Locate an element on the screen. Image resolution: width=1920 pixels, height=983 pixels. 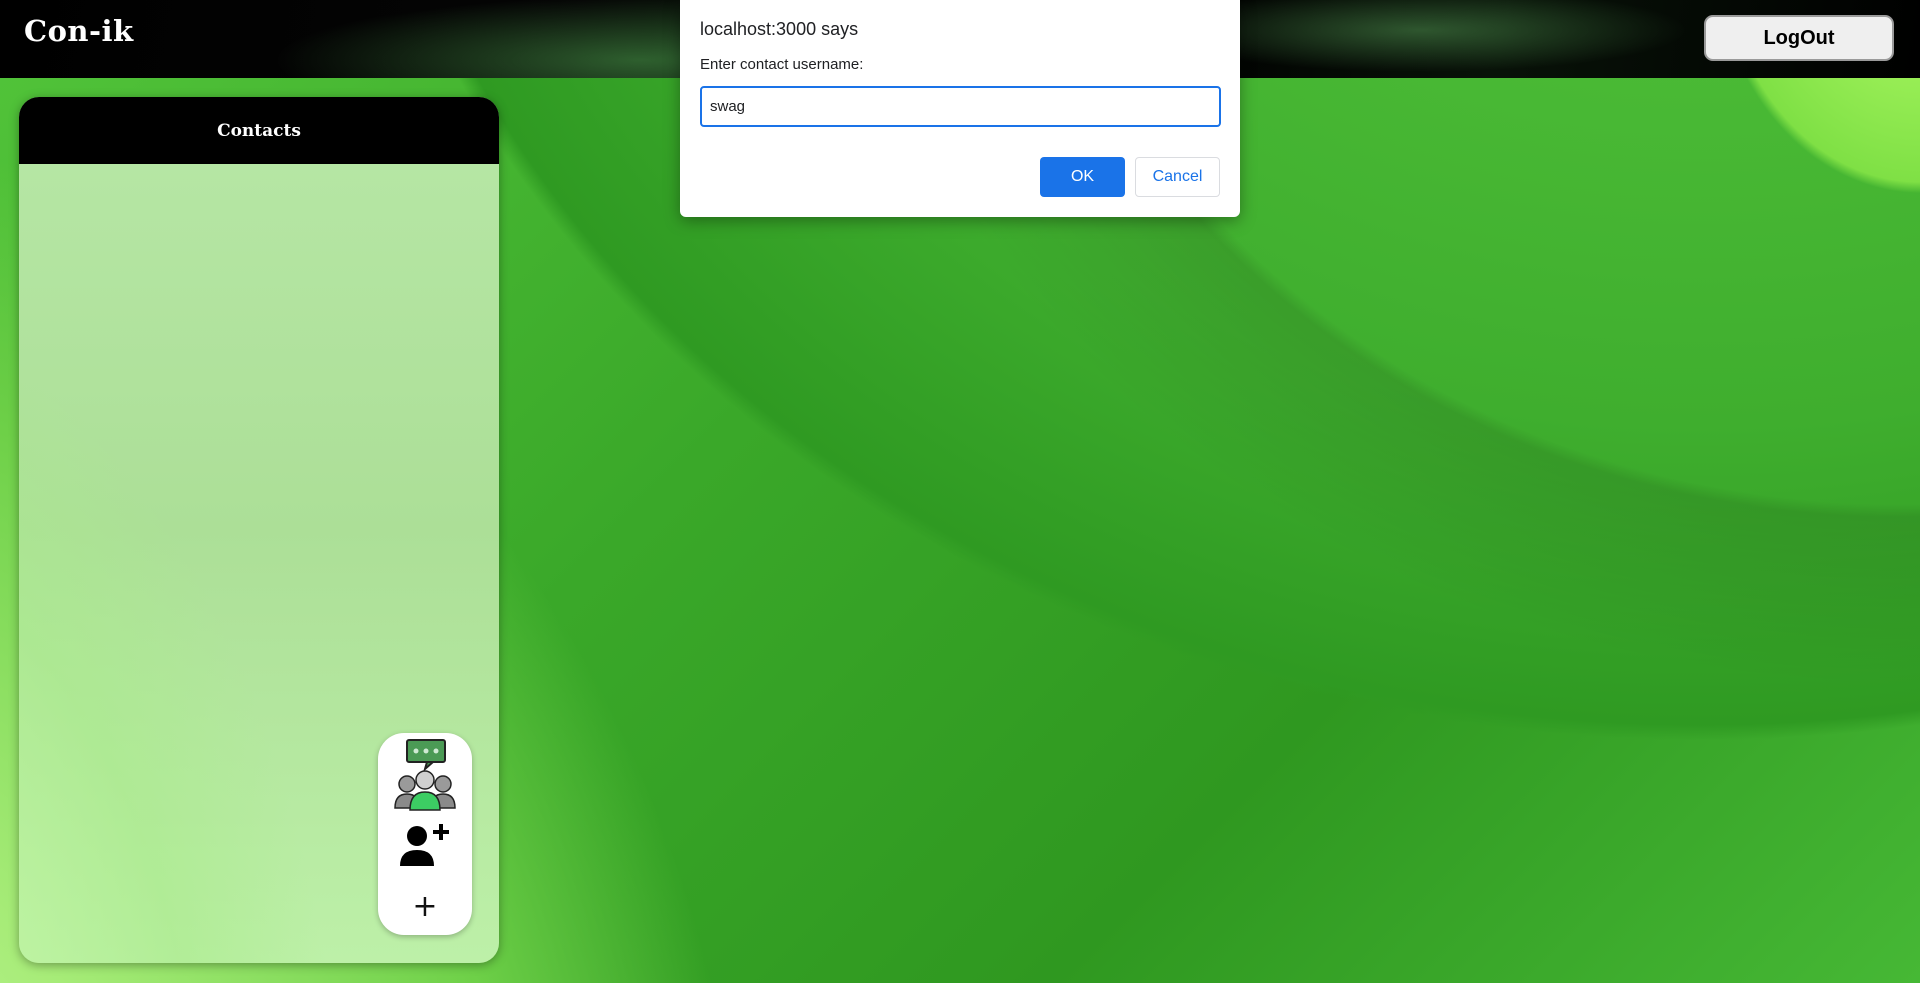
add-contact-icon is located at coordinates (424, 845).